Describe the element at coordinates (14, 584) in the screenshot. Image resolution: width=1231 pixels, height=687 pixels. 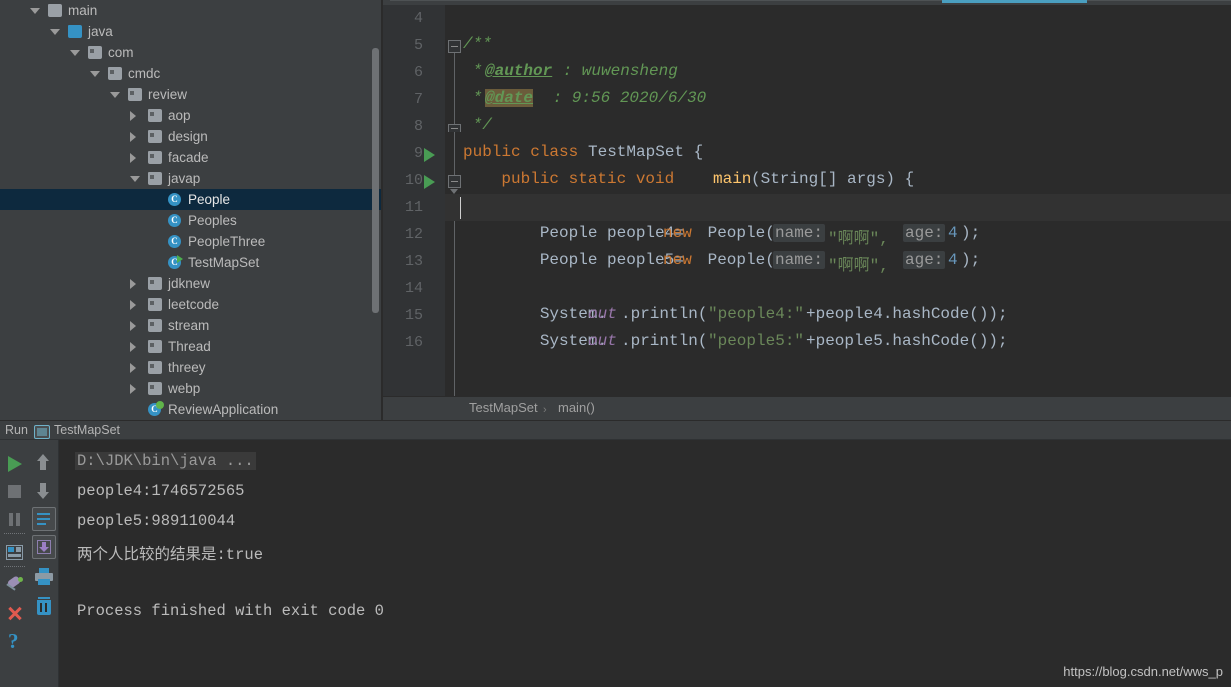
I see `pin-tab-button` at that location.